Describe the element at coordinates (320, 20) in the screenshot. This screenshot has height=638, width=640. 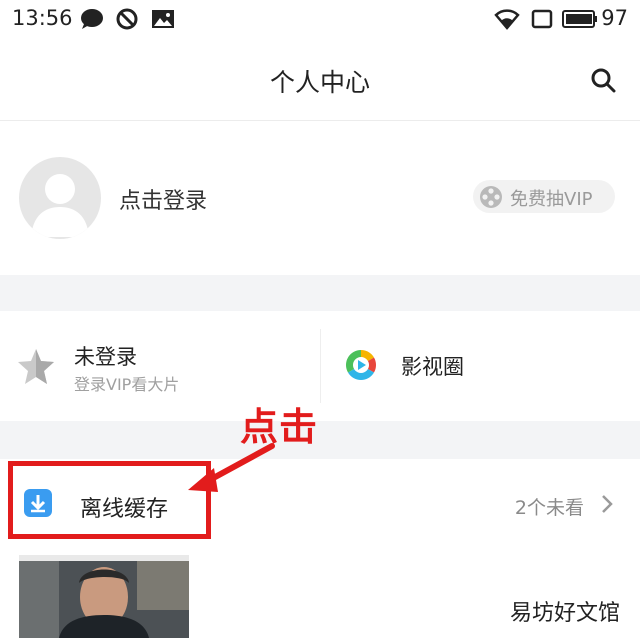
I see `status-bar: 13:56 97` at that location.